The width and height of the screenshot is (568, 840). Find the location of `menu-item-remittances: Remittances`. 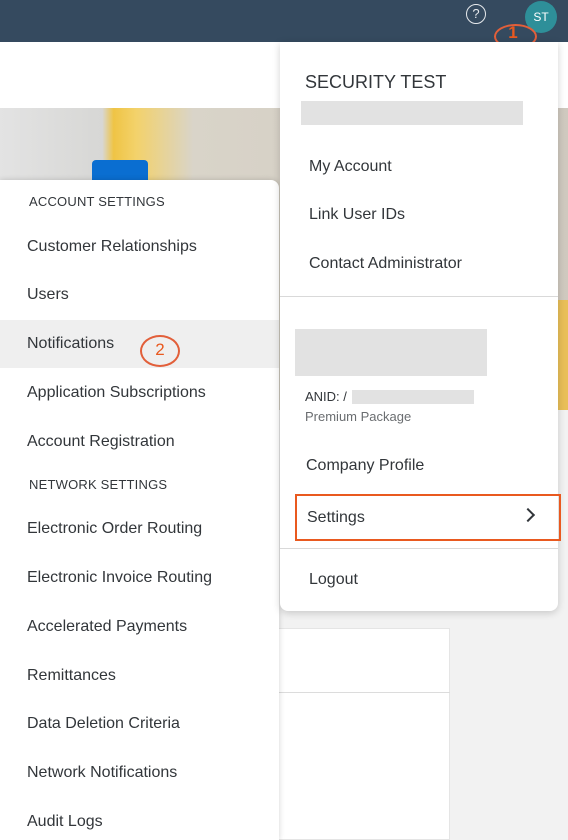

menu-item-remittances: Remittances is located at coordinates (139, 676).